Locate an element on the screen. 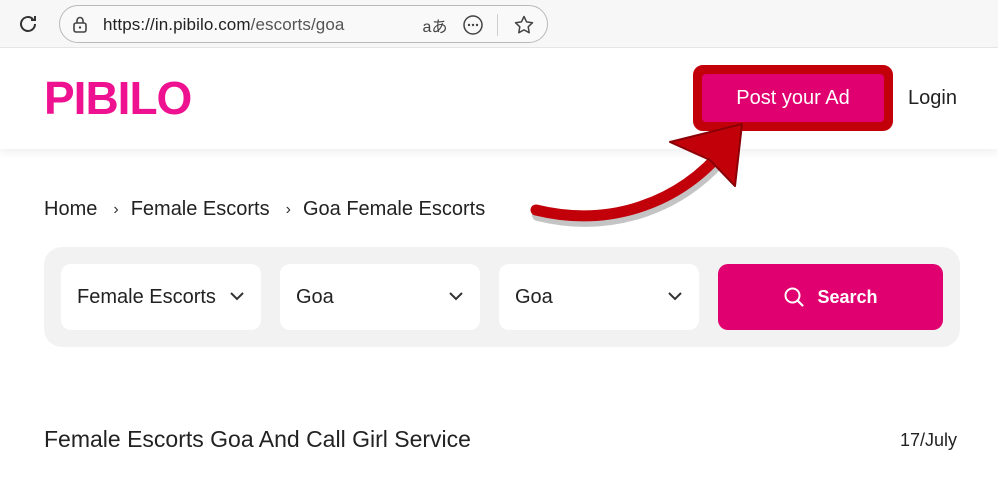 Image resolution: width=998 pixels, height=500 pixels. search-icon is located at coordinates (794, 297).